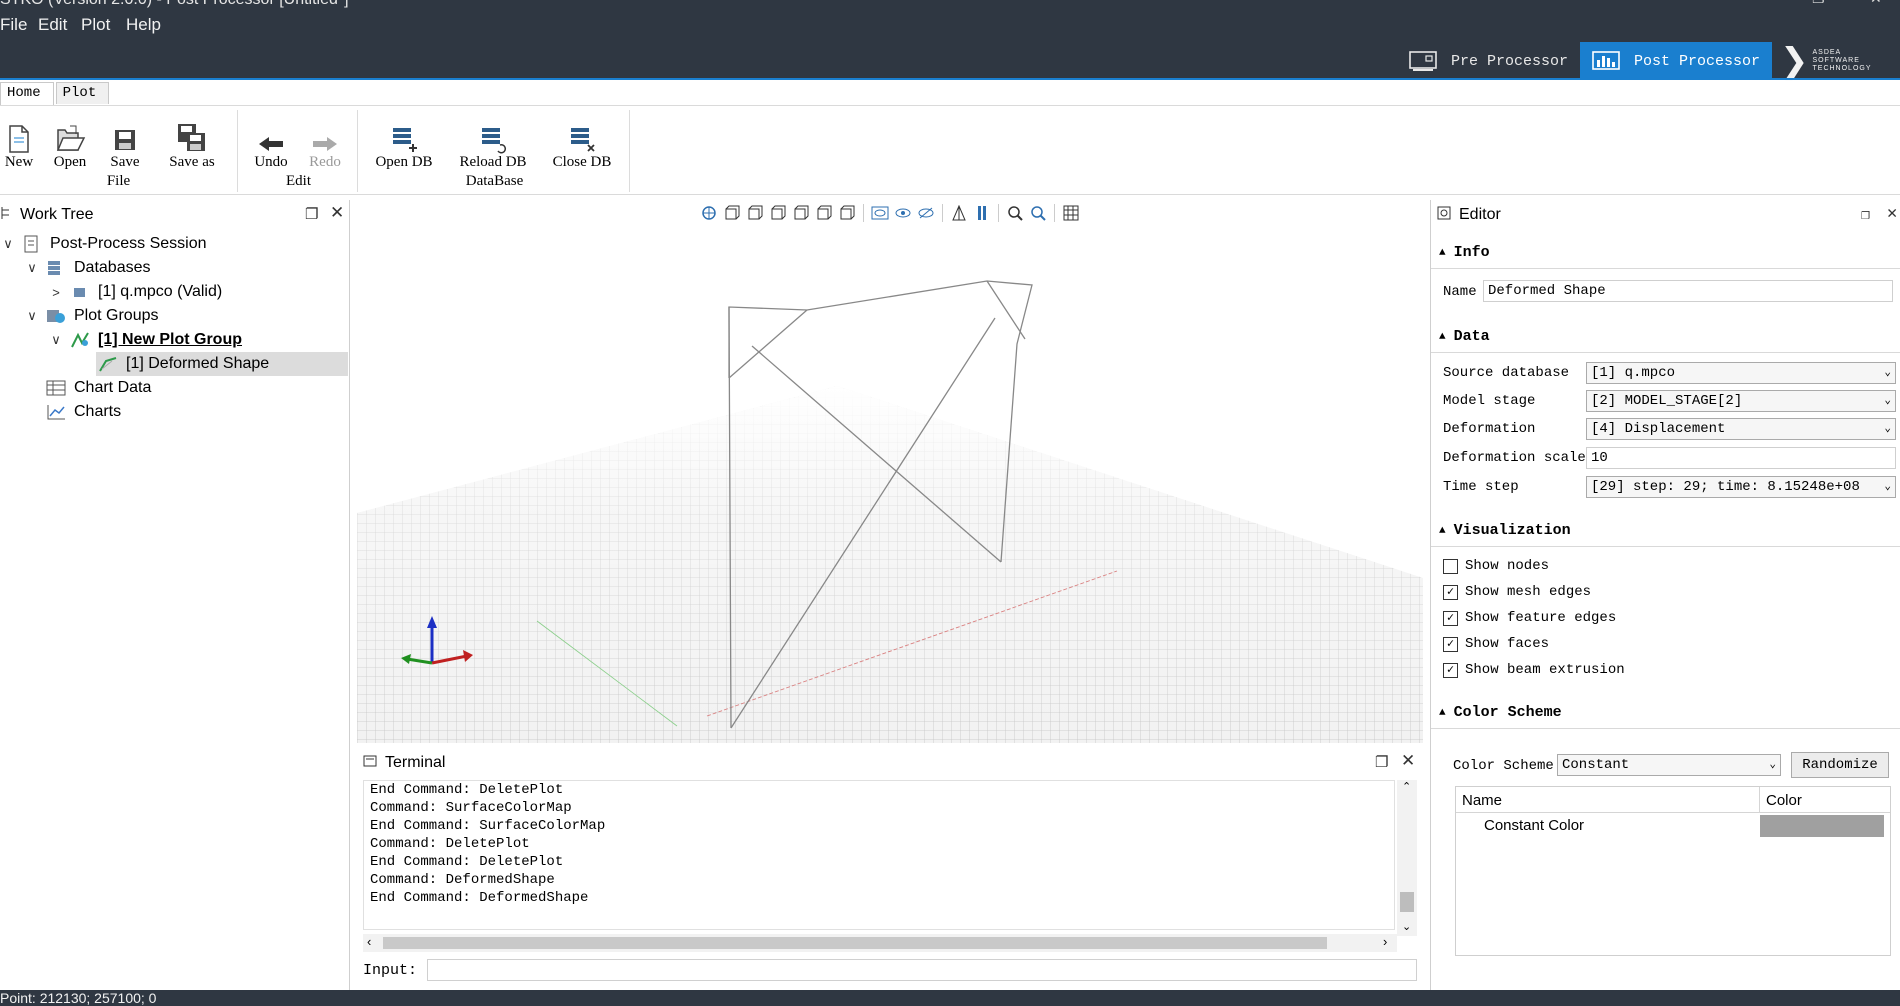 Image resolution: width=1900 pixels, height=1006 pixels. I want to click on perspective-icon, so click(959, 213).